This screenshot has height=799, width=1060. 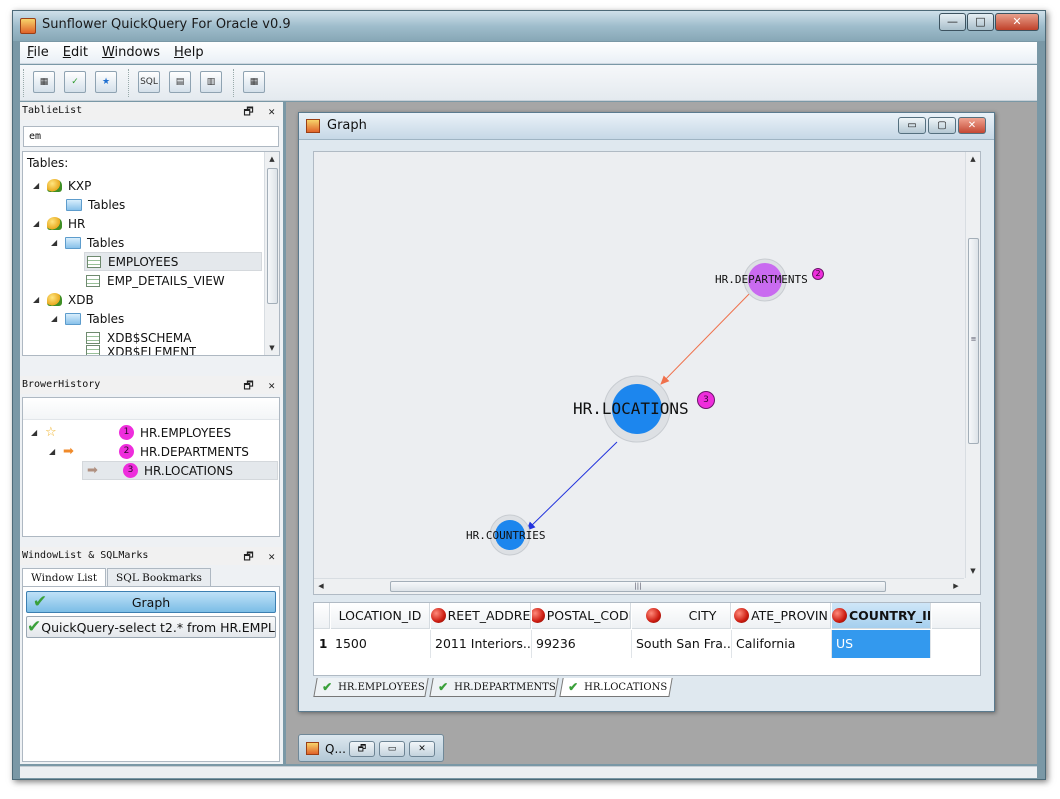 What do you see at coordinates (149, 82) in the screenshot?
I see `sql-icon: SQL` at bounding box center [149, 82].